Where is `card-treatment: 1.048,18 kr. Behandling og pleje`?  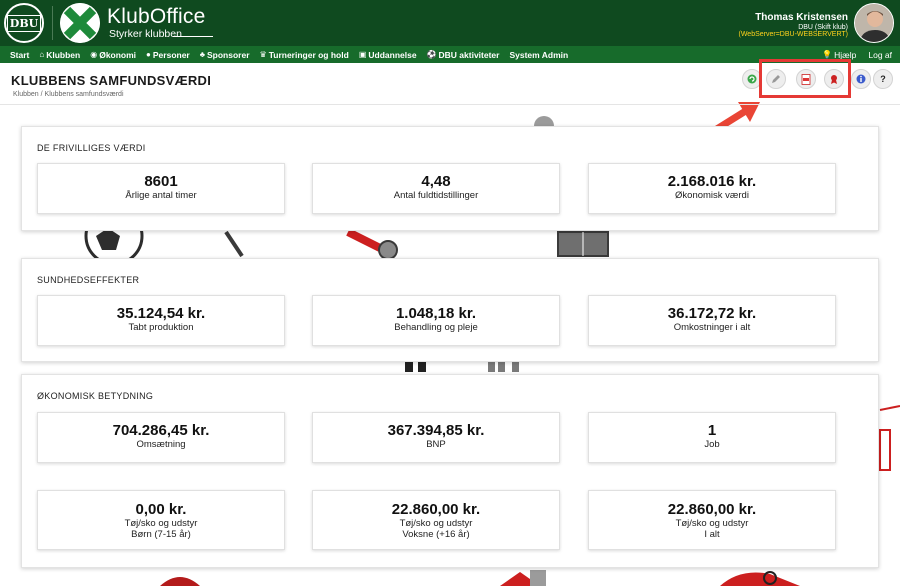
card-treatment: 1.048,18 kr. Behandling og pleje is located at coordinates (436, 320).